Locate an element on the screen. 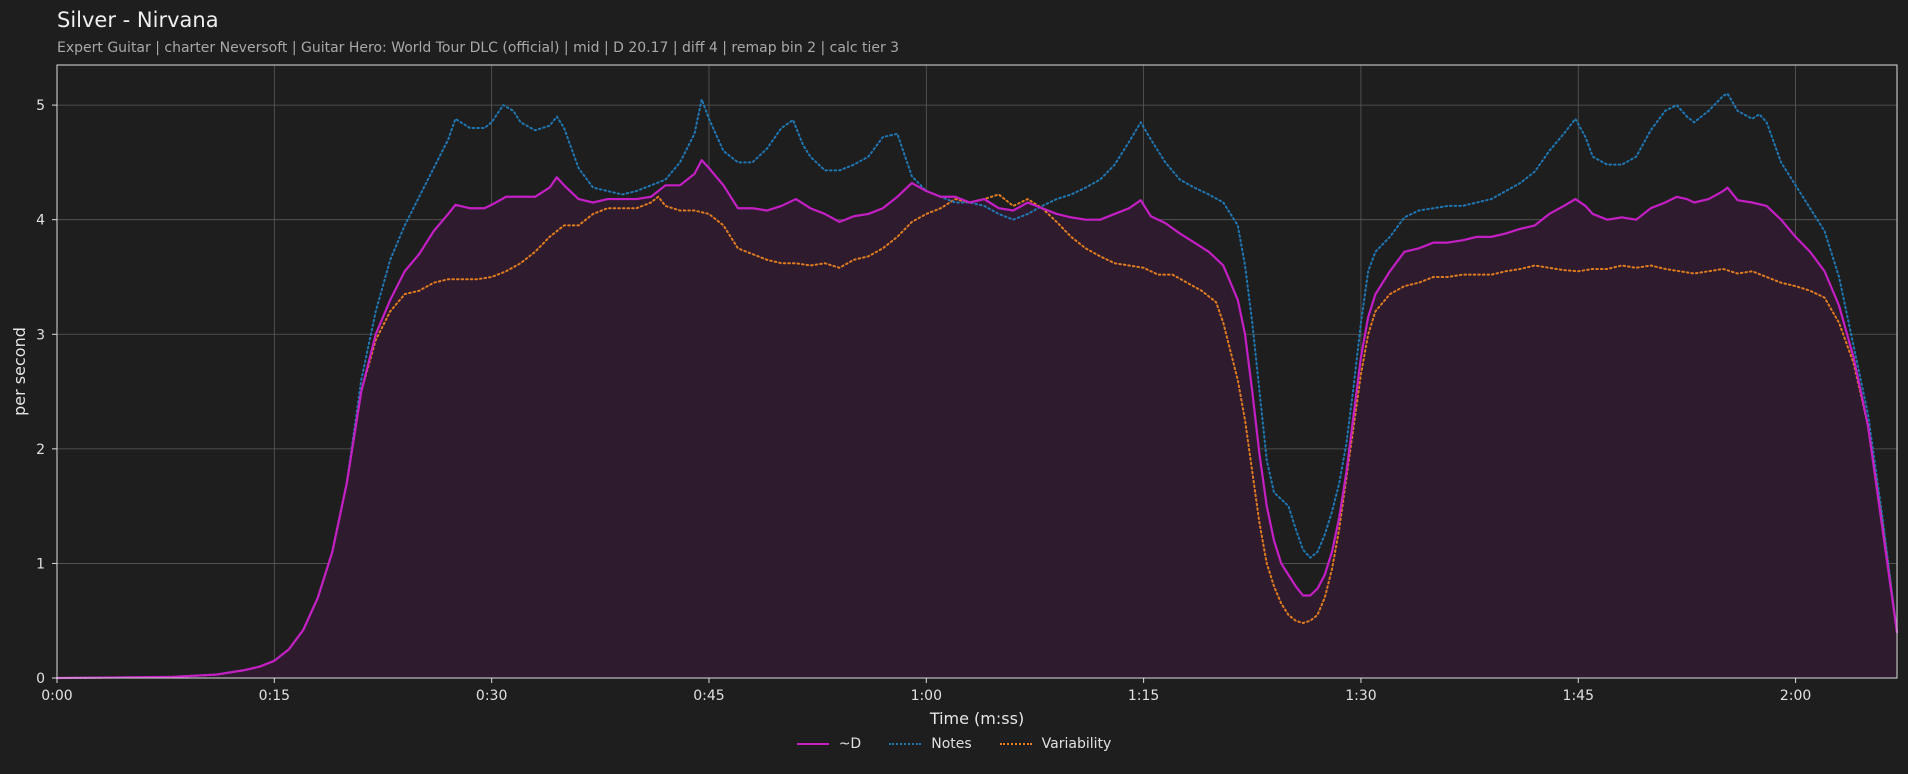 This screenshot has height=774, width=1908. x-tick-label: 2:00 is located at coordinates (1795, 696).